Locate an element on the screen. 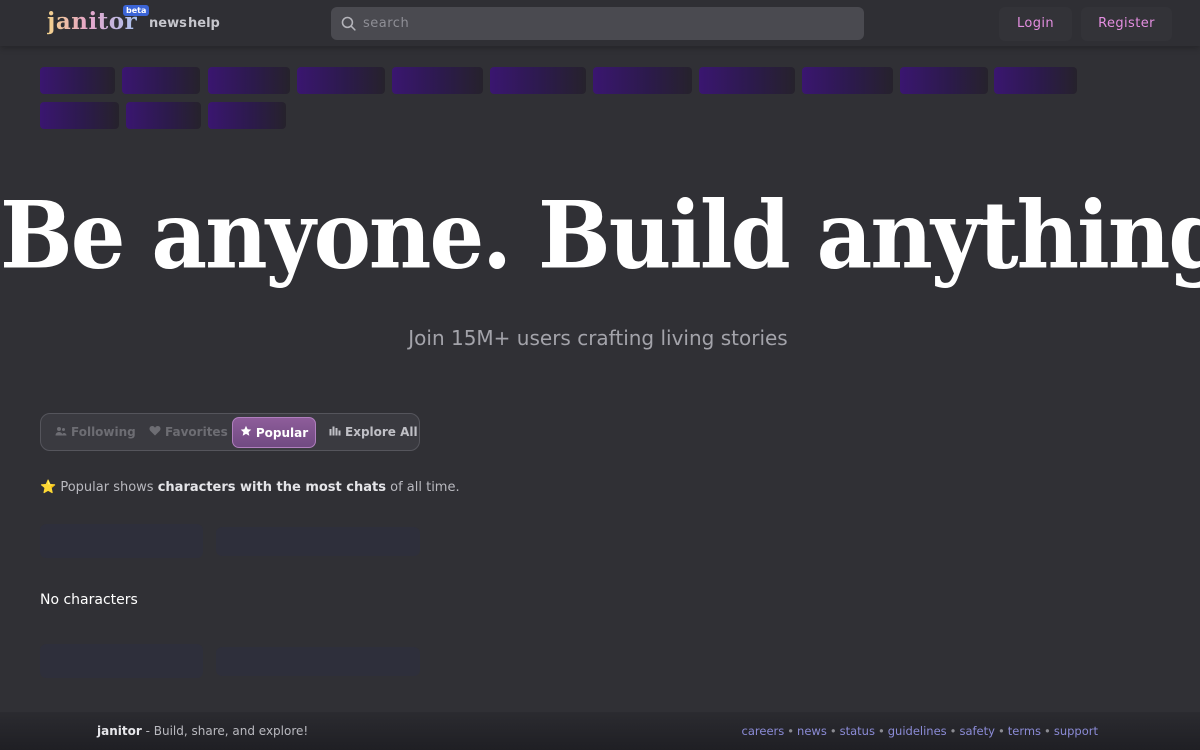  tab-popular: Popular is located at coordinates (274, 432).